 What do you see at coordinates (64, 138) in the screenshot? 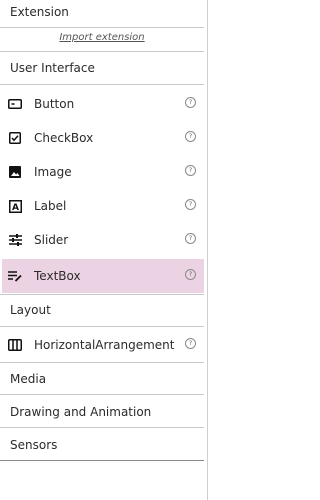
I see `palette-item-label: CheckBox` at bounding box center [64, 138].